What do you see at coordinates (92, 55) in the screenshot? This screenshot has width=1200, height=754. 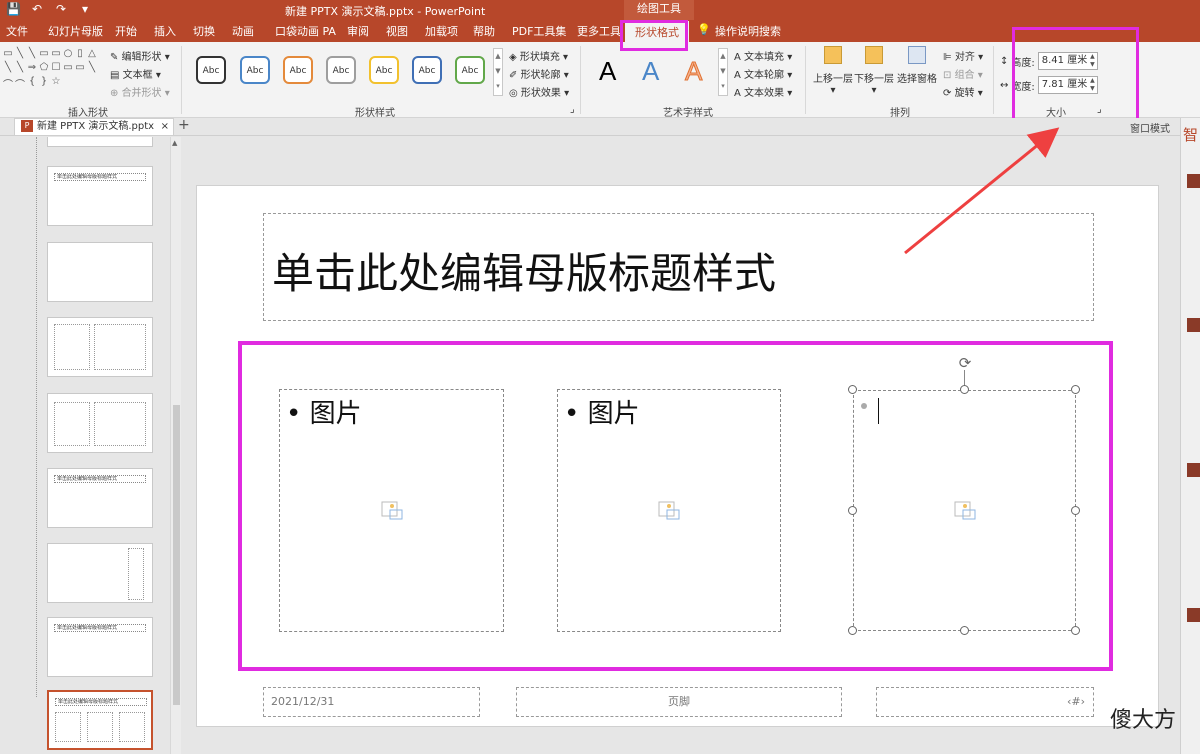 I see `triangle-icon: △` at bounding box center [92, 55].